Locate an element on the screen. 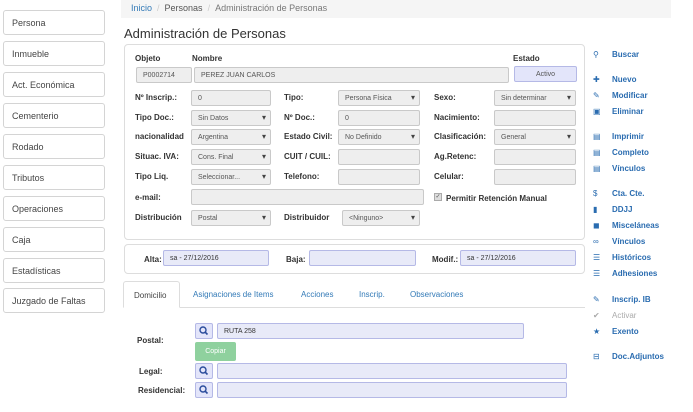  residencial-field is located at coordinates (392, 390).